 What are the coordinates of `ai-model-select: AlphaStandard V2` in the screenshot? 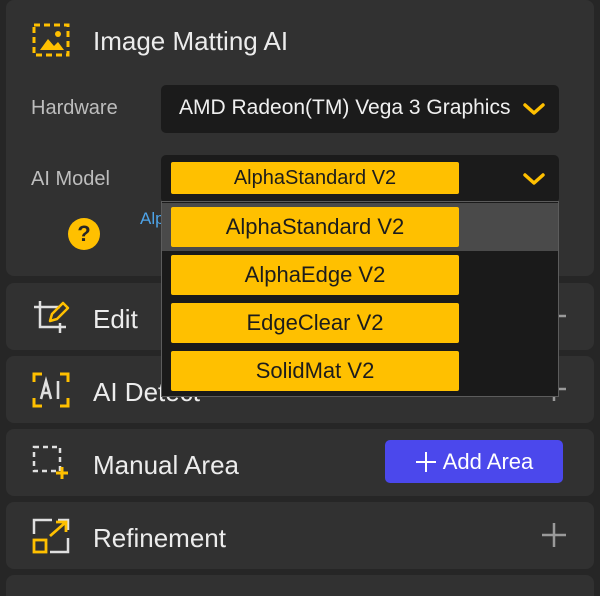 It's located at (360, 179).